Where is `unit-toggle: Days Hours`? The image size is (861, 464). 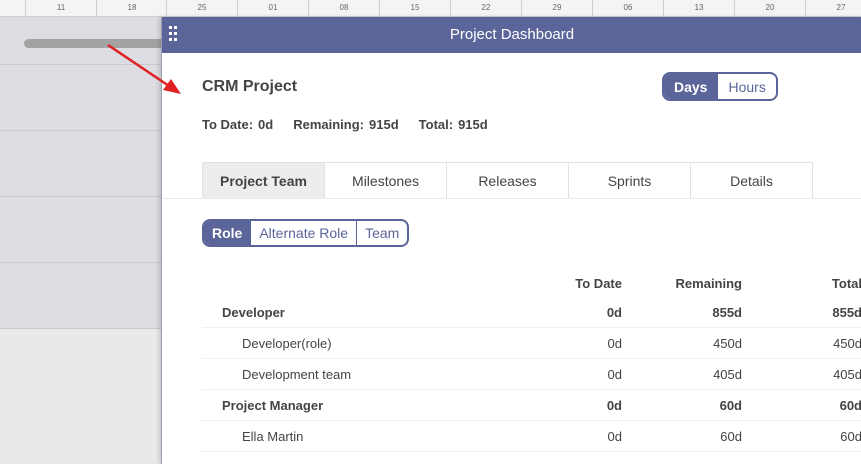 unit-toggle: Days Hours is located at coordinates (720, 86).